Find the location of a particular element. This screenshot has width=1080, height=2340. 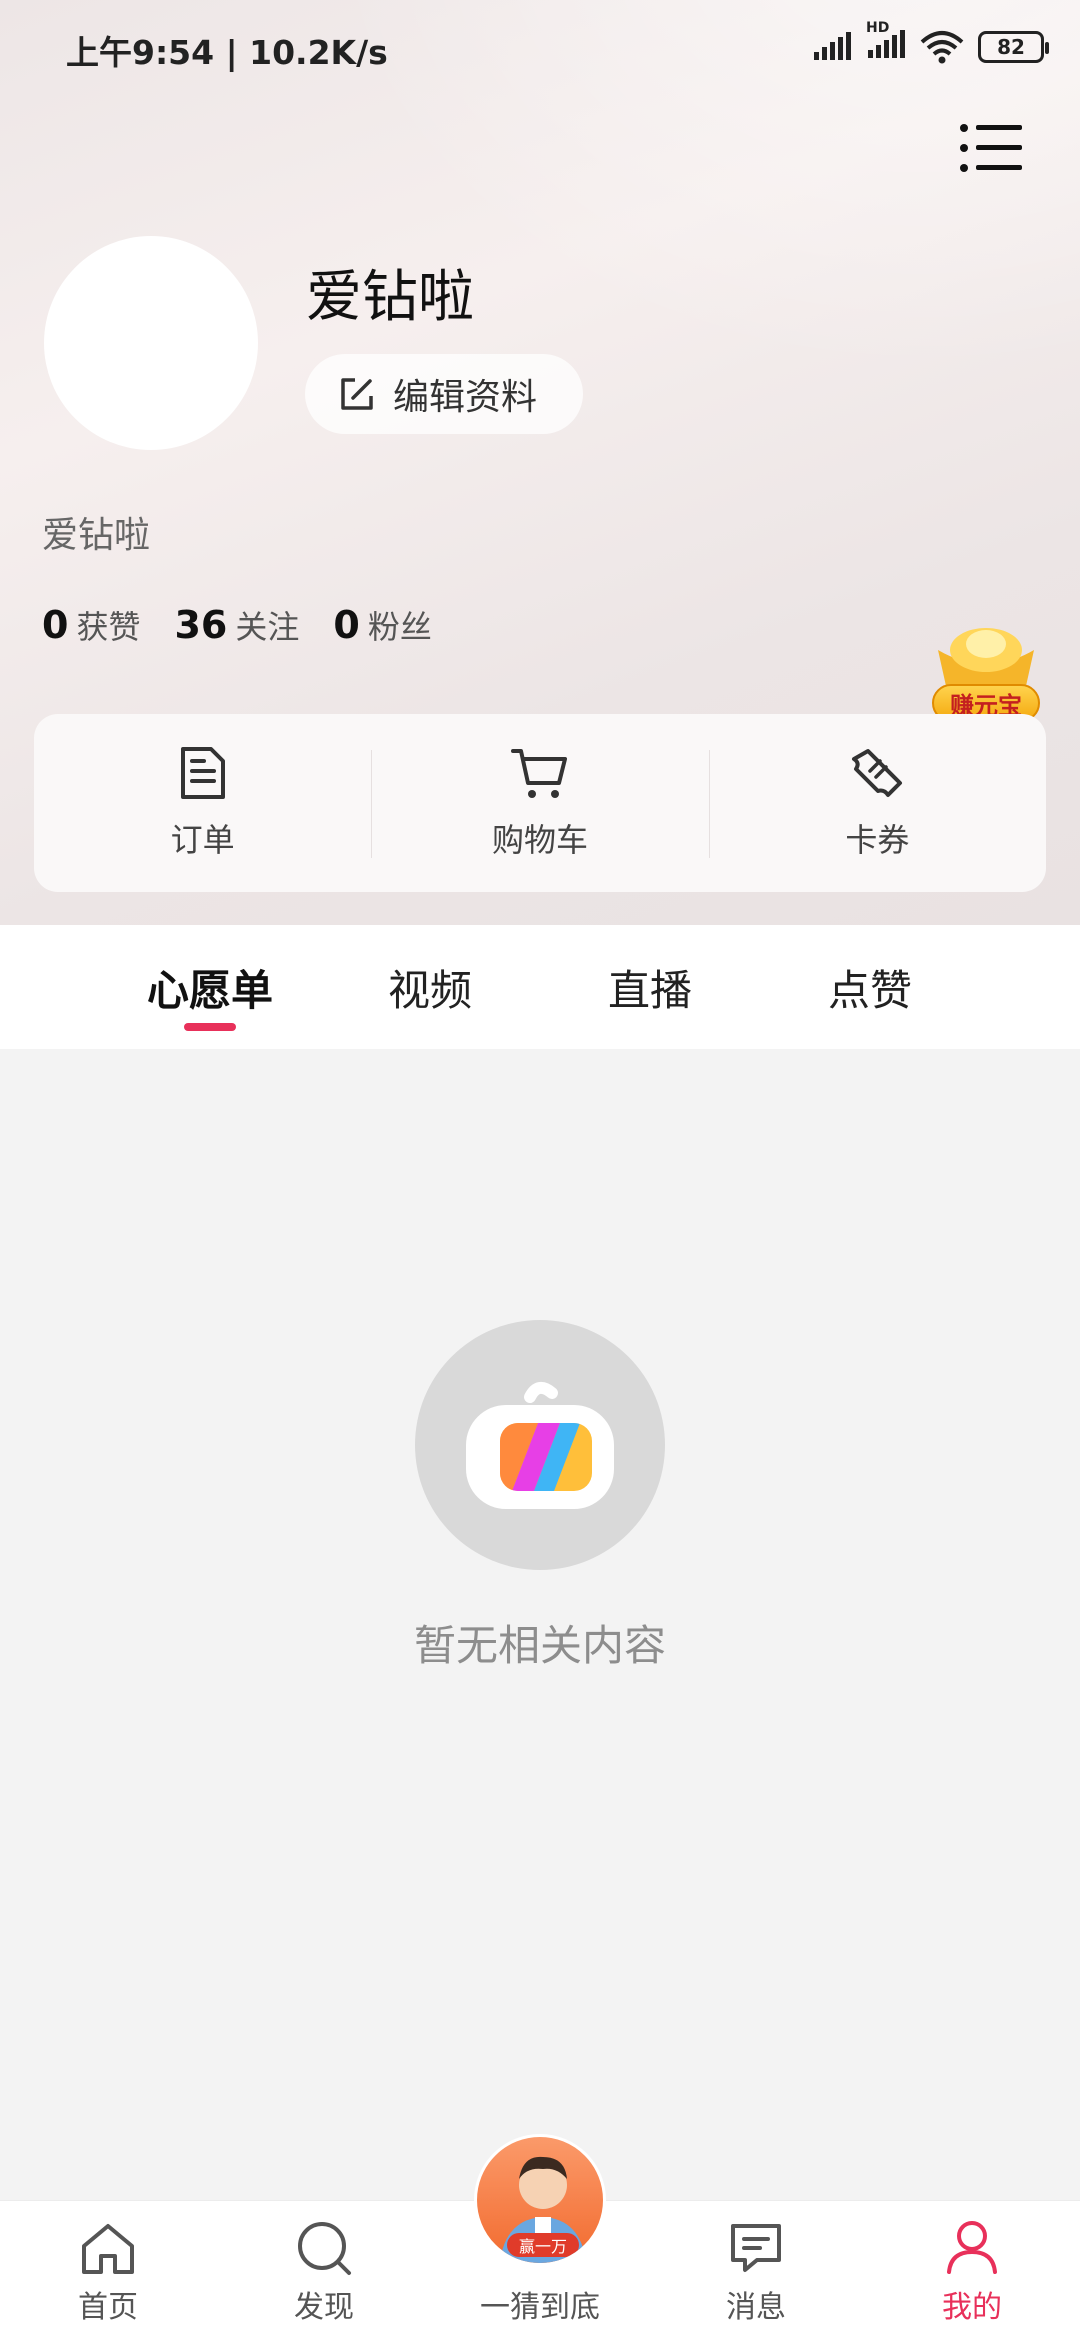

coupon-icon is located at coordinates (877, 773).